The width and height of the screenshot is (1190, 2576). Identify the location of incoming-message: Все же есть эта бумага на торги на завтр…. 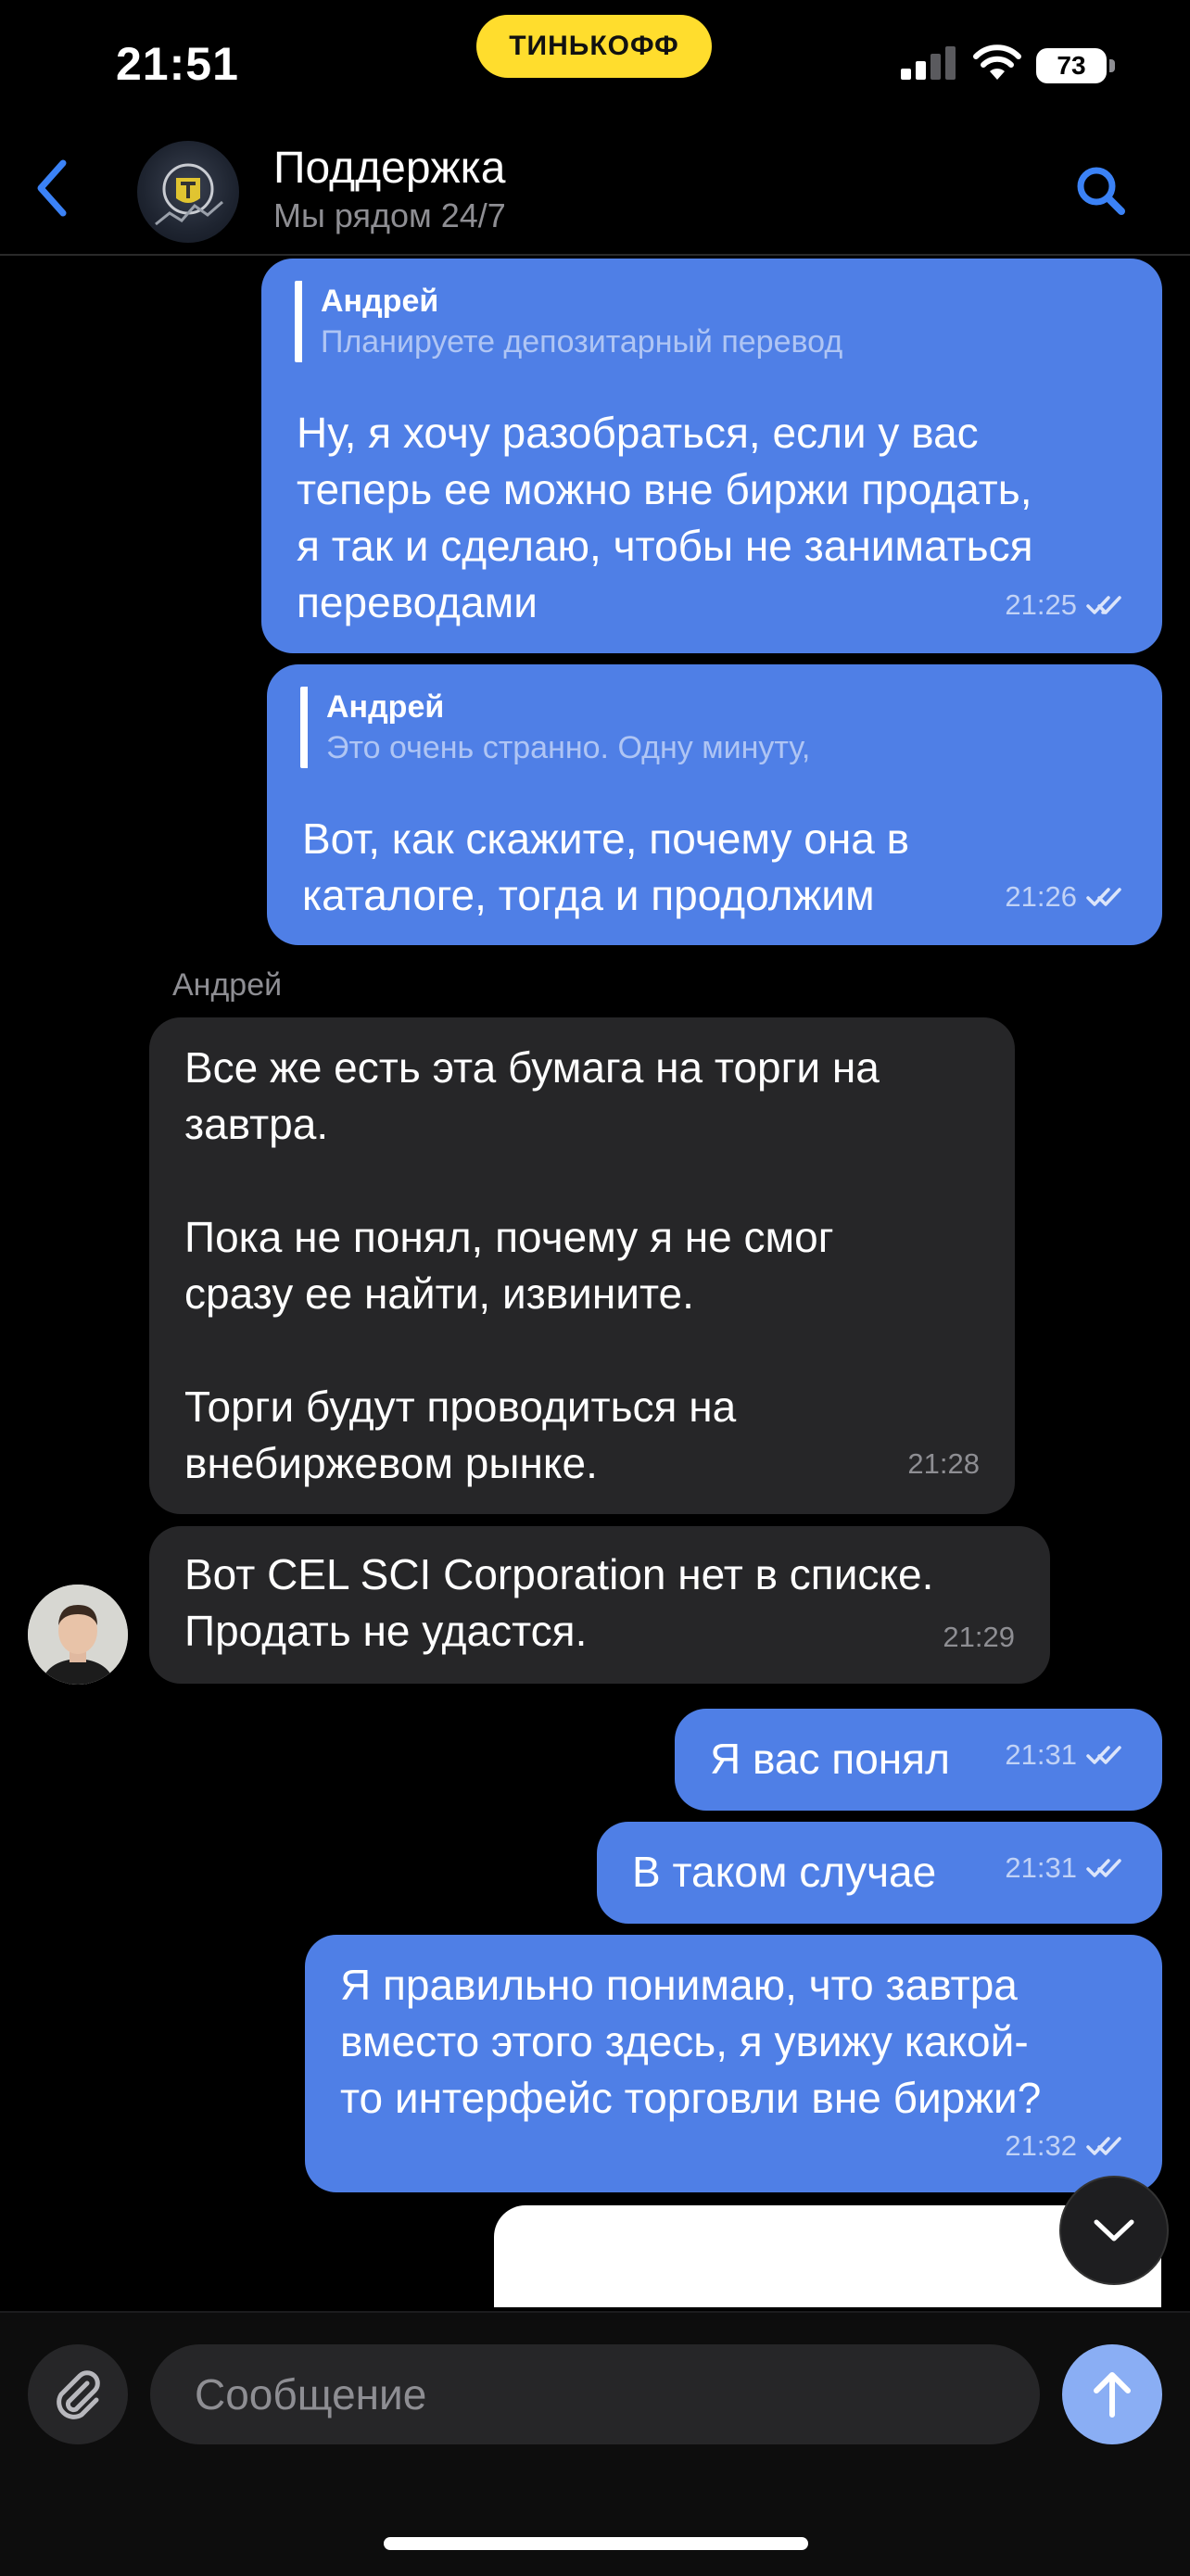
(582, 1265).